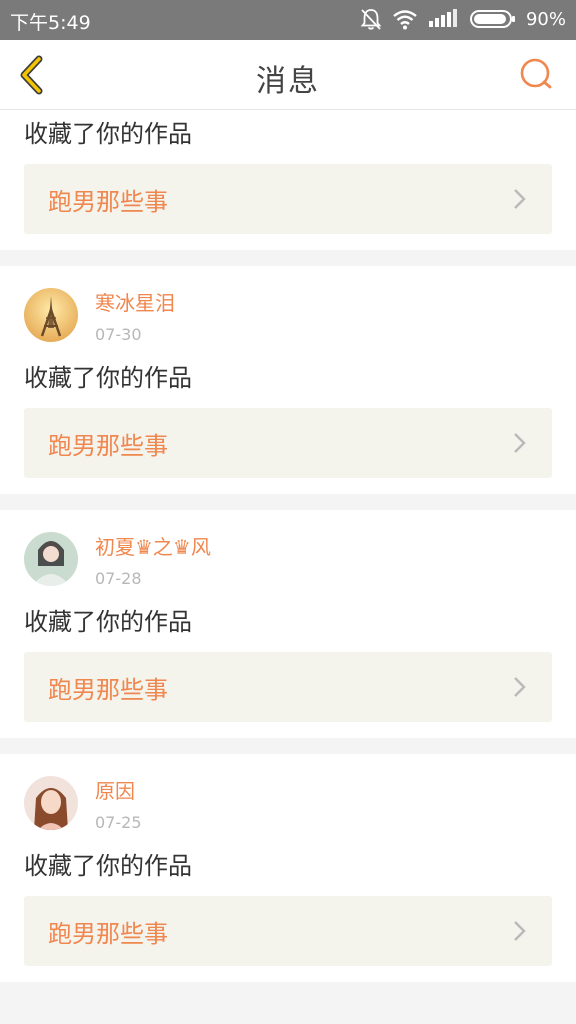  Describe the element at coordinates (442, 18) in the screenshot. I see `signal-icon` at that location.